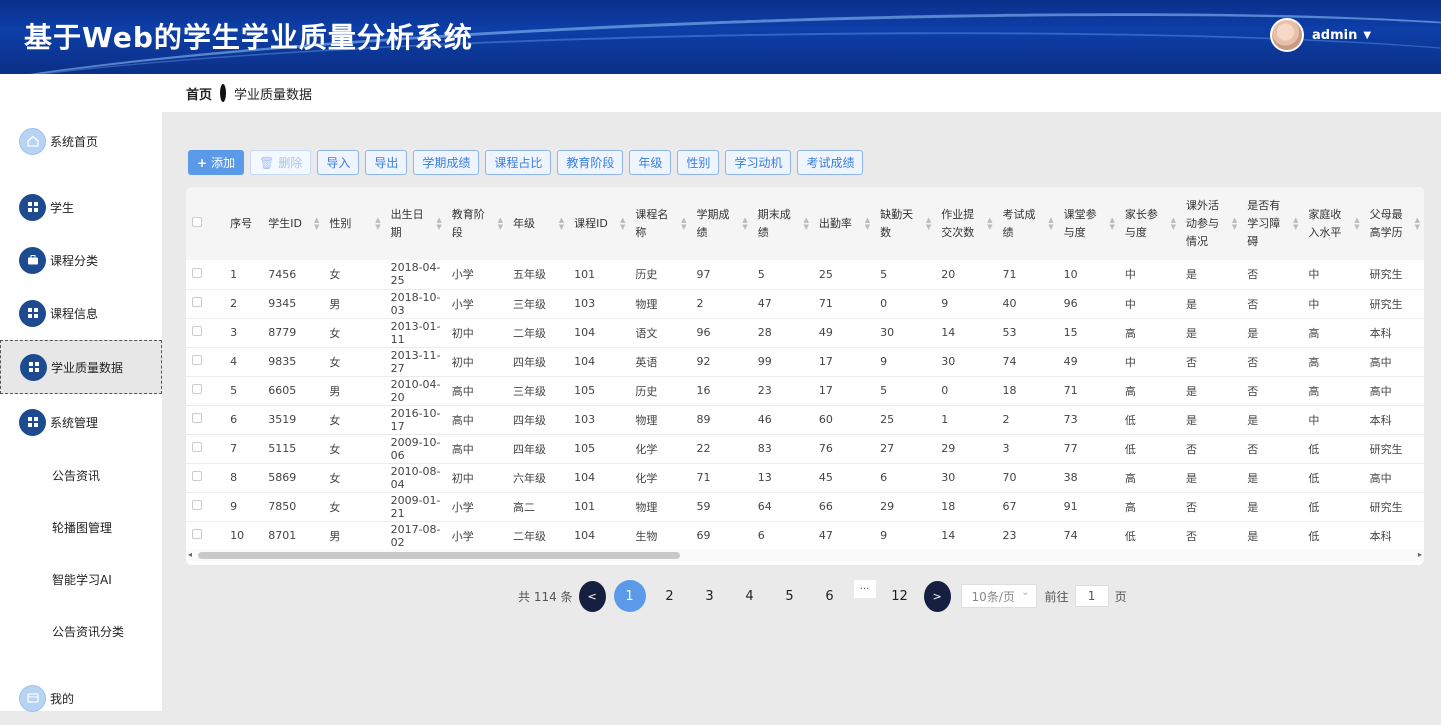 The width and height of the screenshot is (1441, 725). What do you see at coordinates (293, 223) in the screenshot?
I see `column-header: 学生ID ▲ ▼` at bounding box center [293, 223].